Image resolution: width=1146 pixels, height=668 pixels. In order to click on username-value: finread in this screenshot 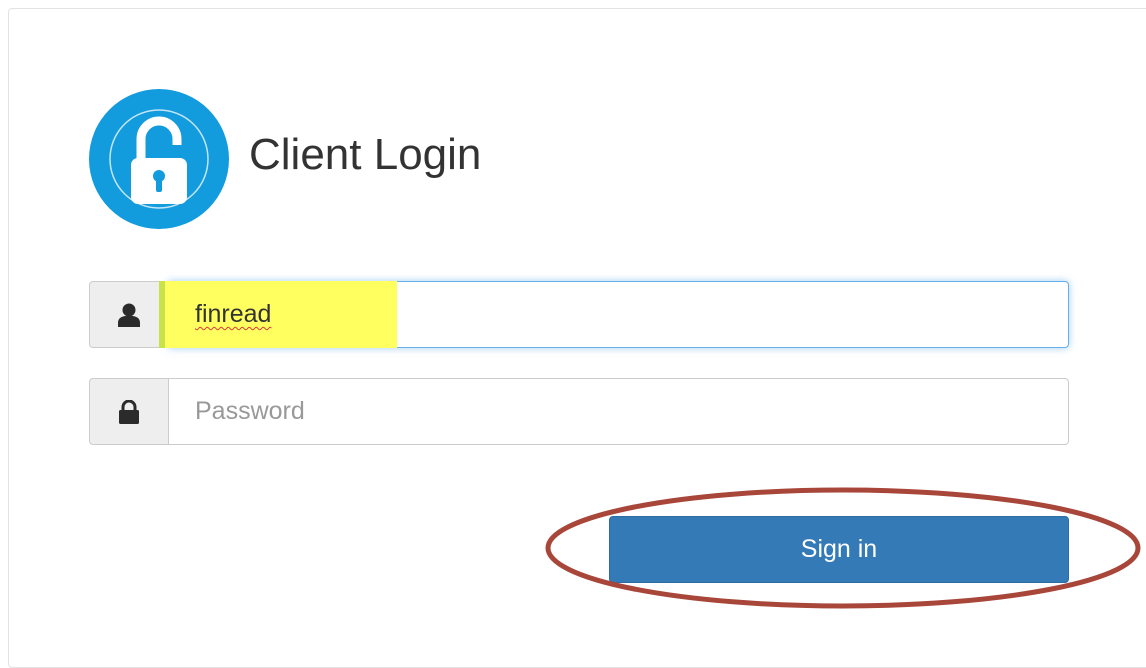, I will do `click(233, 314)`.